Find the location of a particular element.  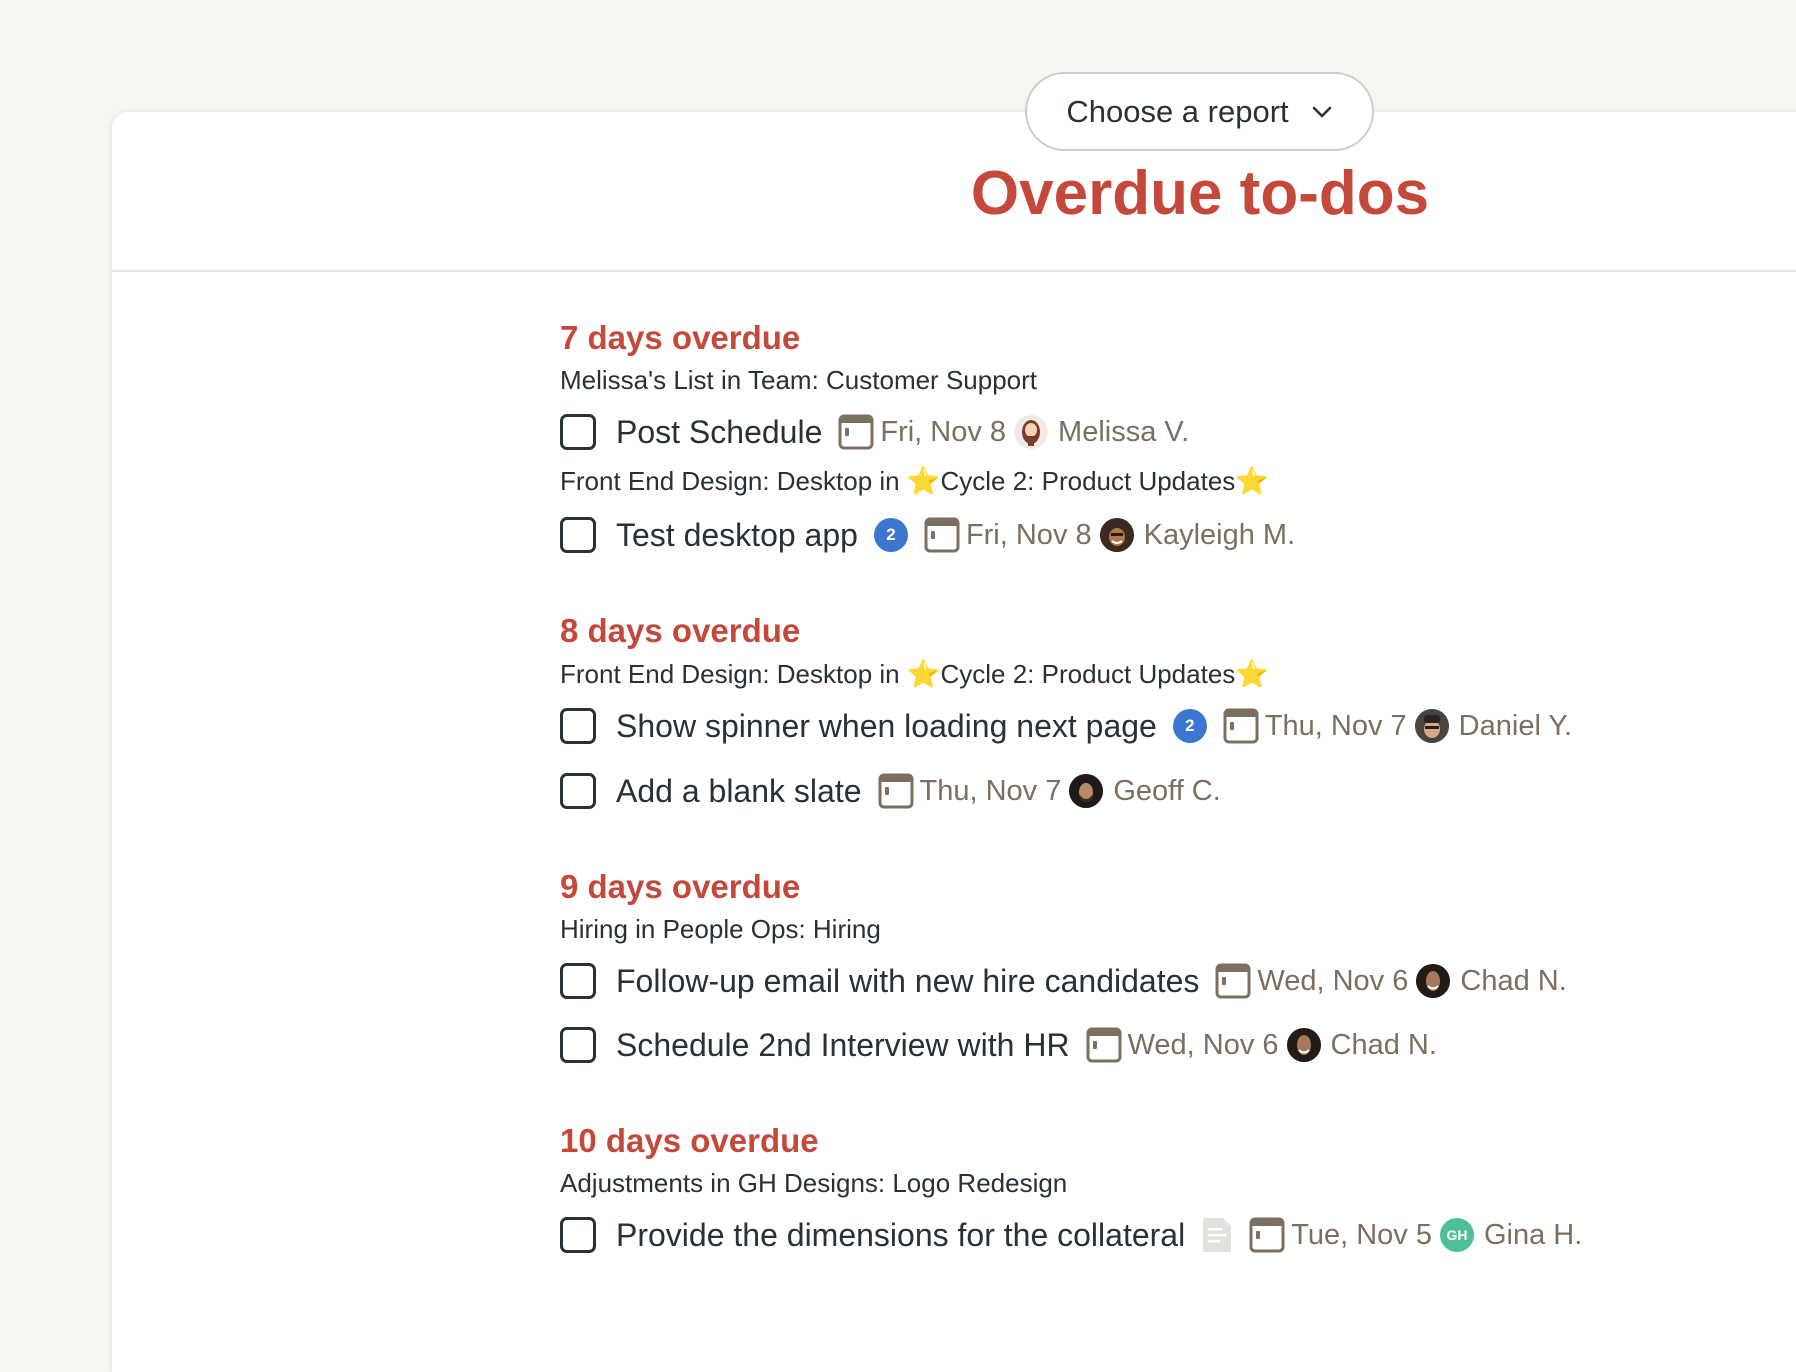

assignee-name: Geoff C. is located at coordinates (1166, 791).